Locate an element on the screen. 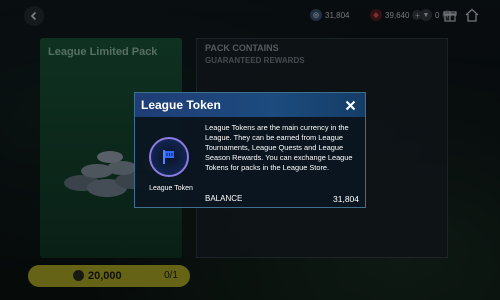 The height and width of the screenshot is (300, 500). balance-label: BALANCE is located at coordinates (224, 198).